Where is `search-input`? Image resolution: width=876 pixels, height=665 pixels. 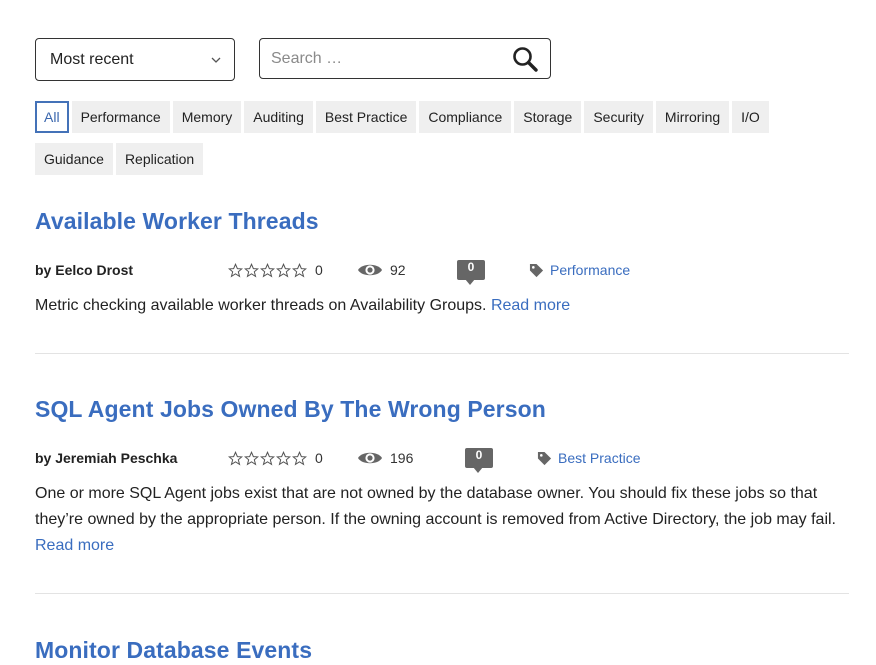
search-input is located at coordinates (391, 58).